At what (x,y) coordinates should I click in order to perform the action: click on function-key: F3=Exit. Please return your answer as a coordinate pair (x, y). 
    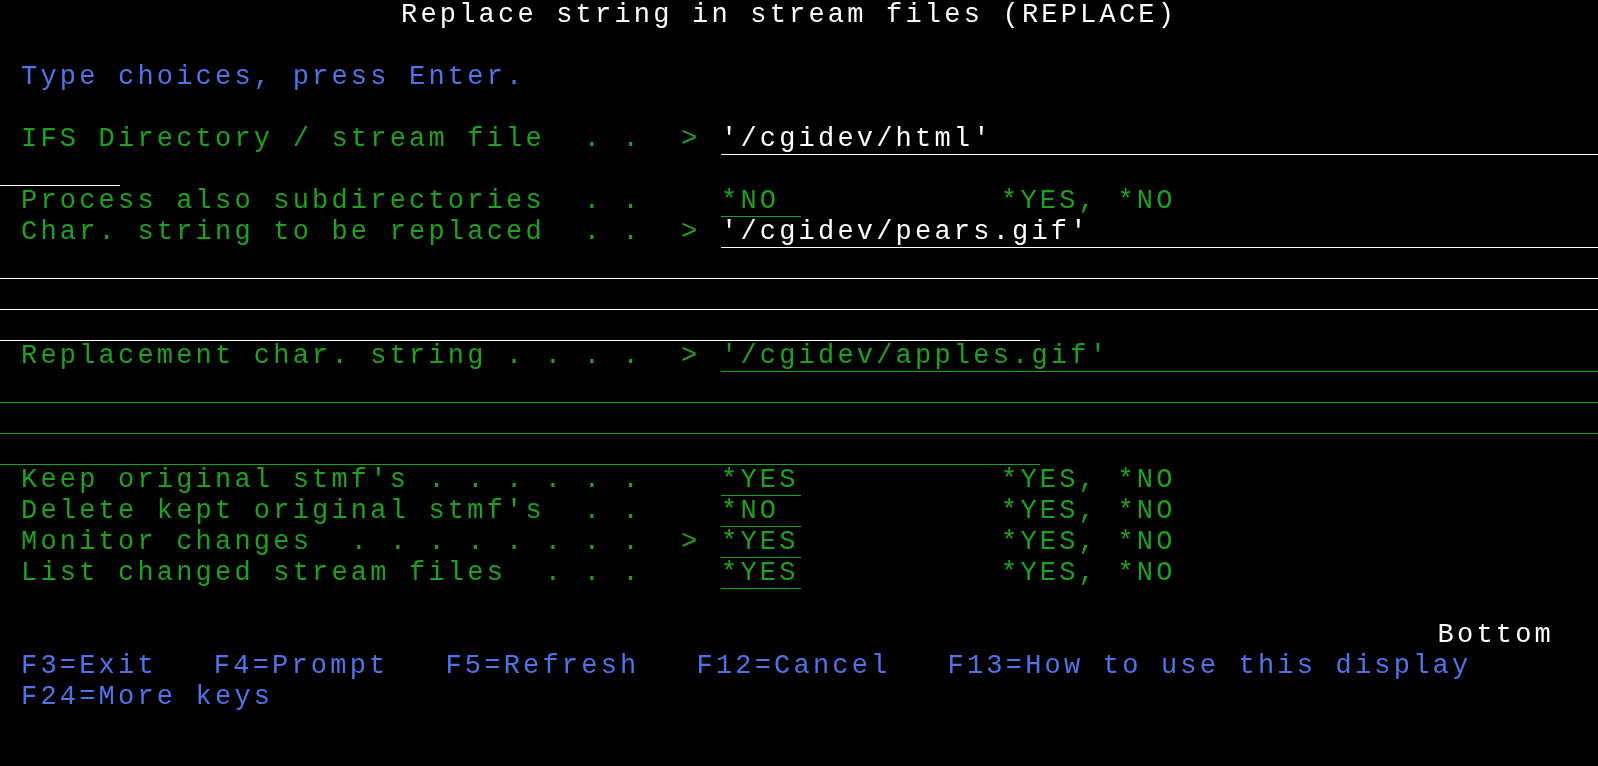
    Looking at the image, I should click on (89, 666).